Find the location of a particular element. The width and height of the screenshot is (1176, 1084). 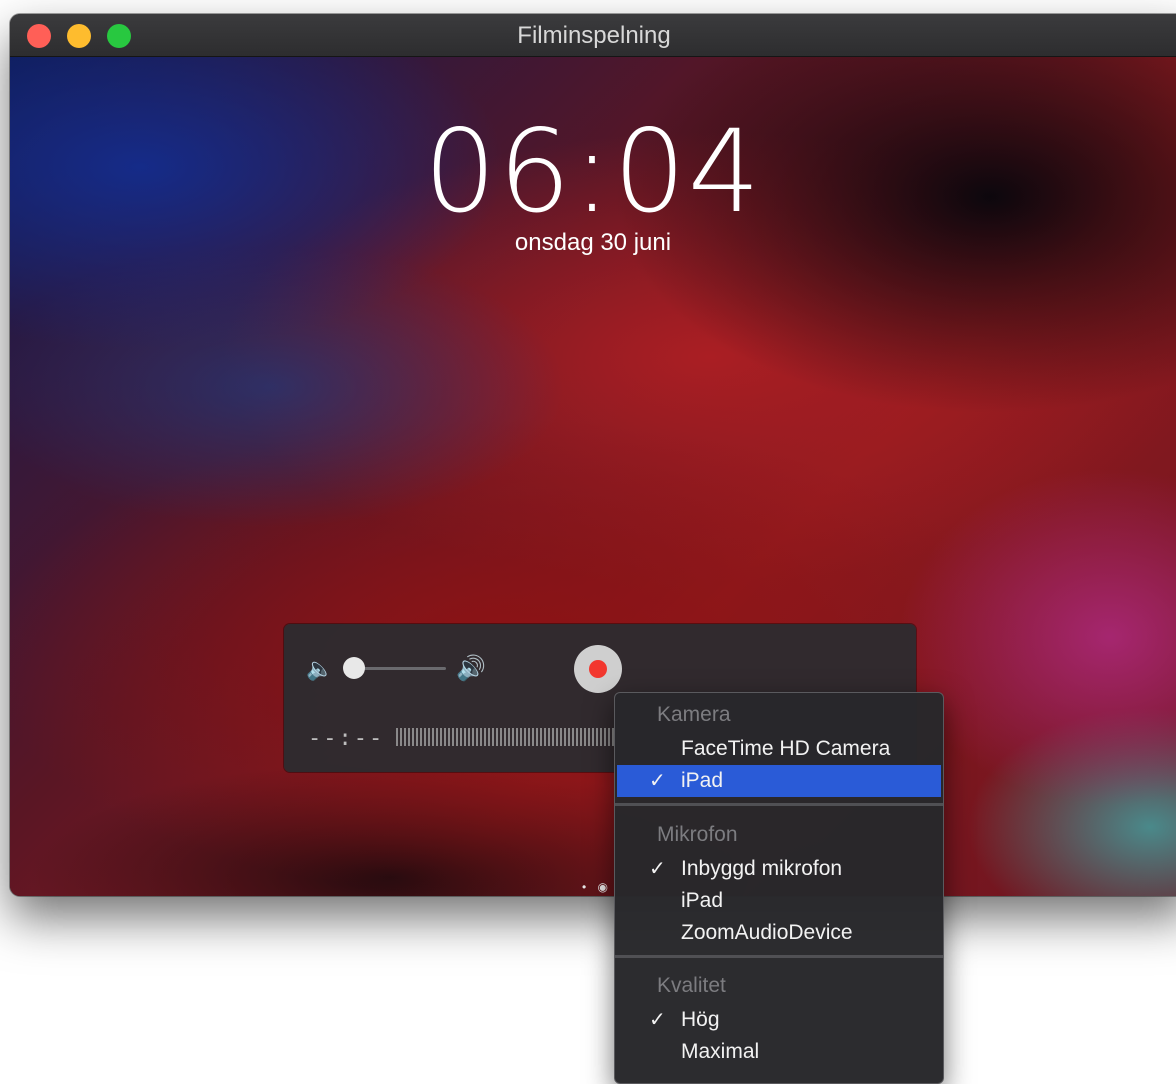

menu-section-header: Kvalitet is located at coordinates (691, 985).